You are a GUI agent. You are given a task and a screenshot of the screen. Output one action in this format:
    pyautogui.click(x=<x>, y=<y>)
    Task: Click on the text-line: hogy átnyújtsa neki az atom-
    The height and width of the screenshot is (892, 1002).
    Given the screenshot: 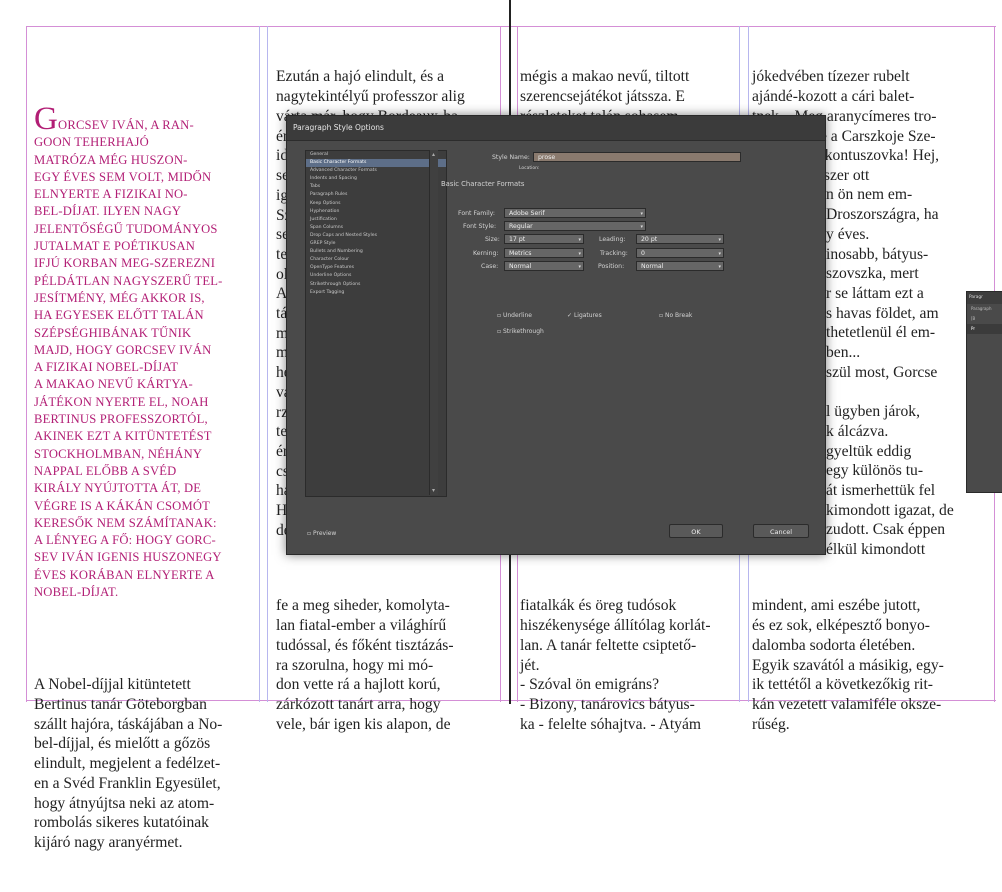 What is the action you would take?
    pyautogui.click(x=124, y=803)
    